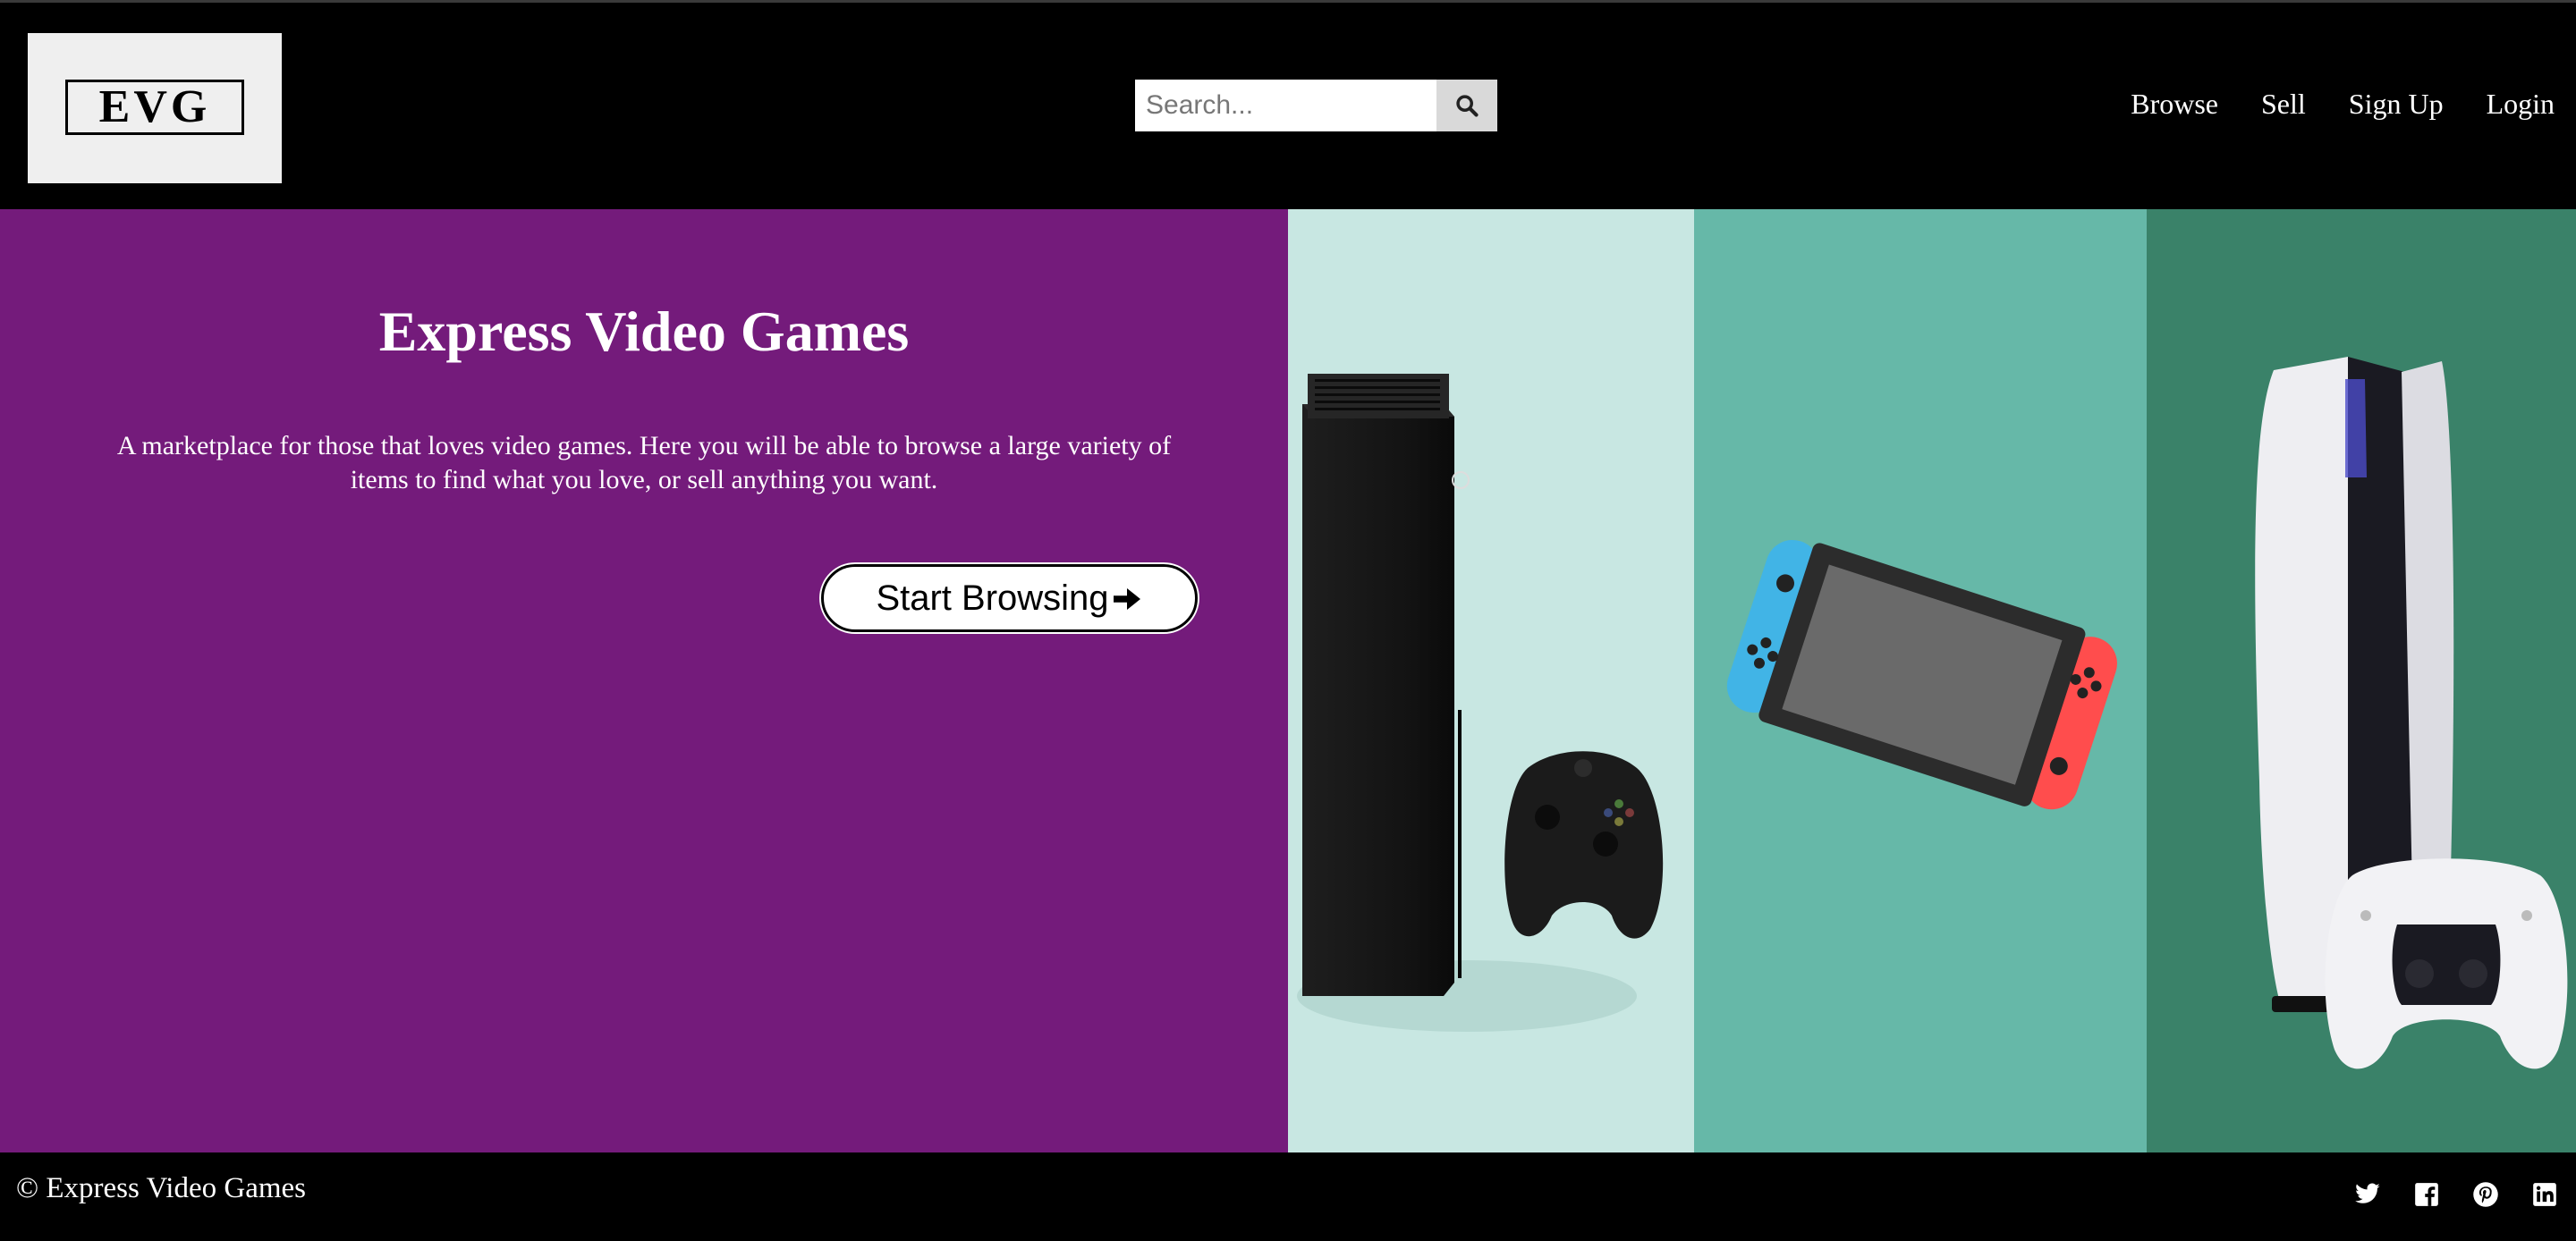 This screenshot has height=1241, width=2576. I want to click on nav-sign-up: Sign Up, so click(2396, 104).